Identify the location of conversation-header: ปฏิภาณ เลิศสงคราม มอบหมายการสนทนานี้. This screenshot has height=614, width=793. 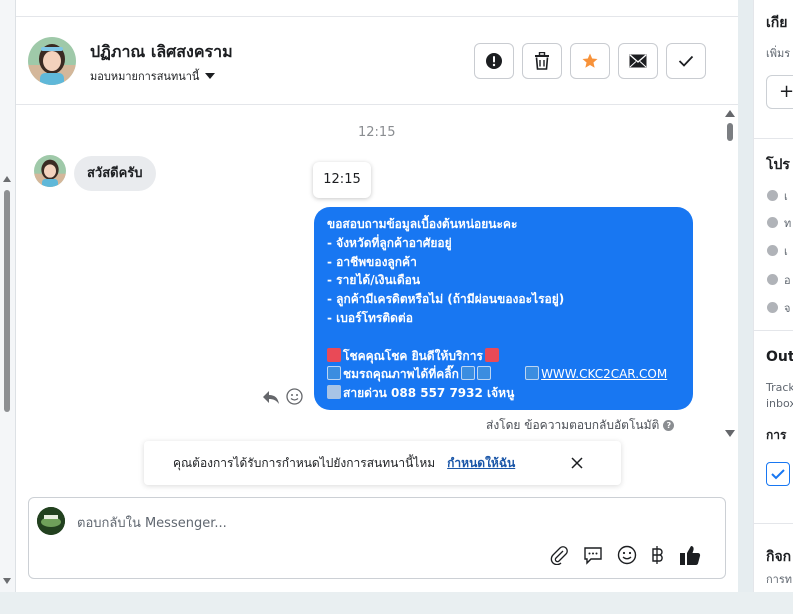
(377, 61).